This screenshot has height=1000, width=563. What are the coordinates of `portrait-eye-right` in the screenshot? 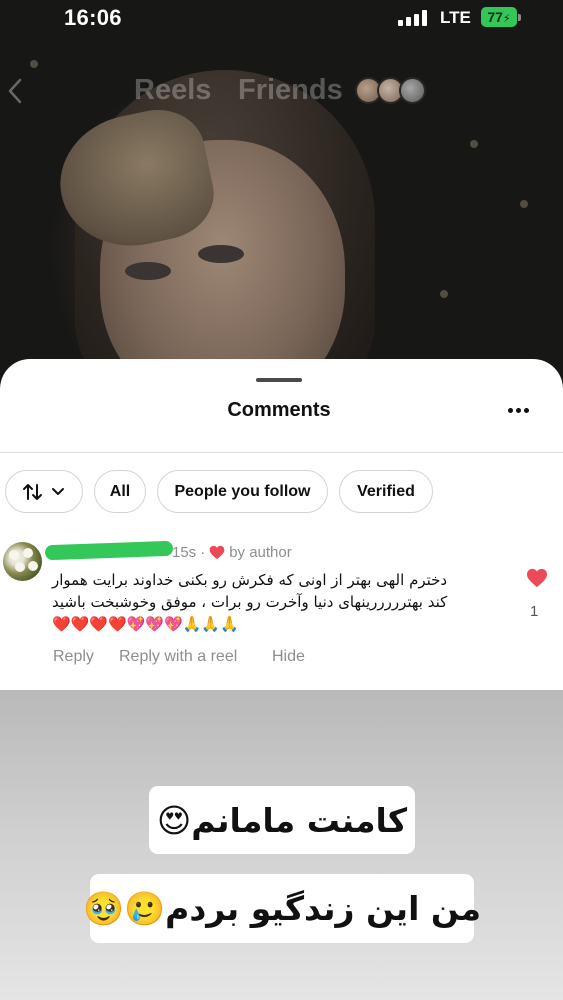 It's located at (221, 254).